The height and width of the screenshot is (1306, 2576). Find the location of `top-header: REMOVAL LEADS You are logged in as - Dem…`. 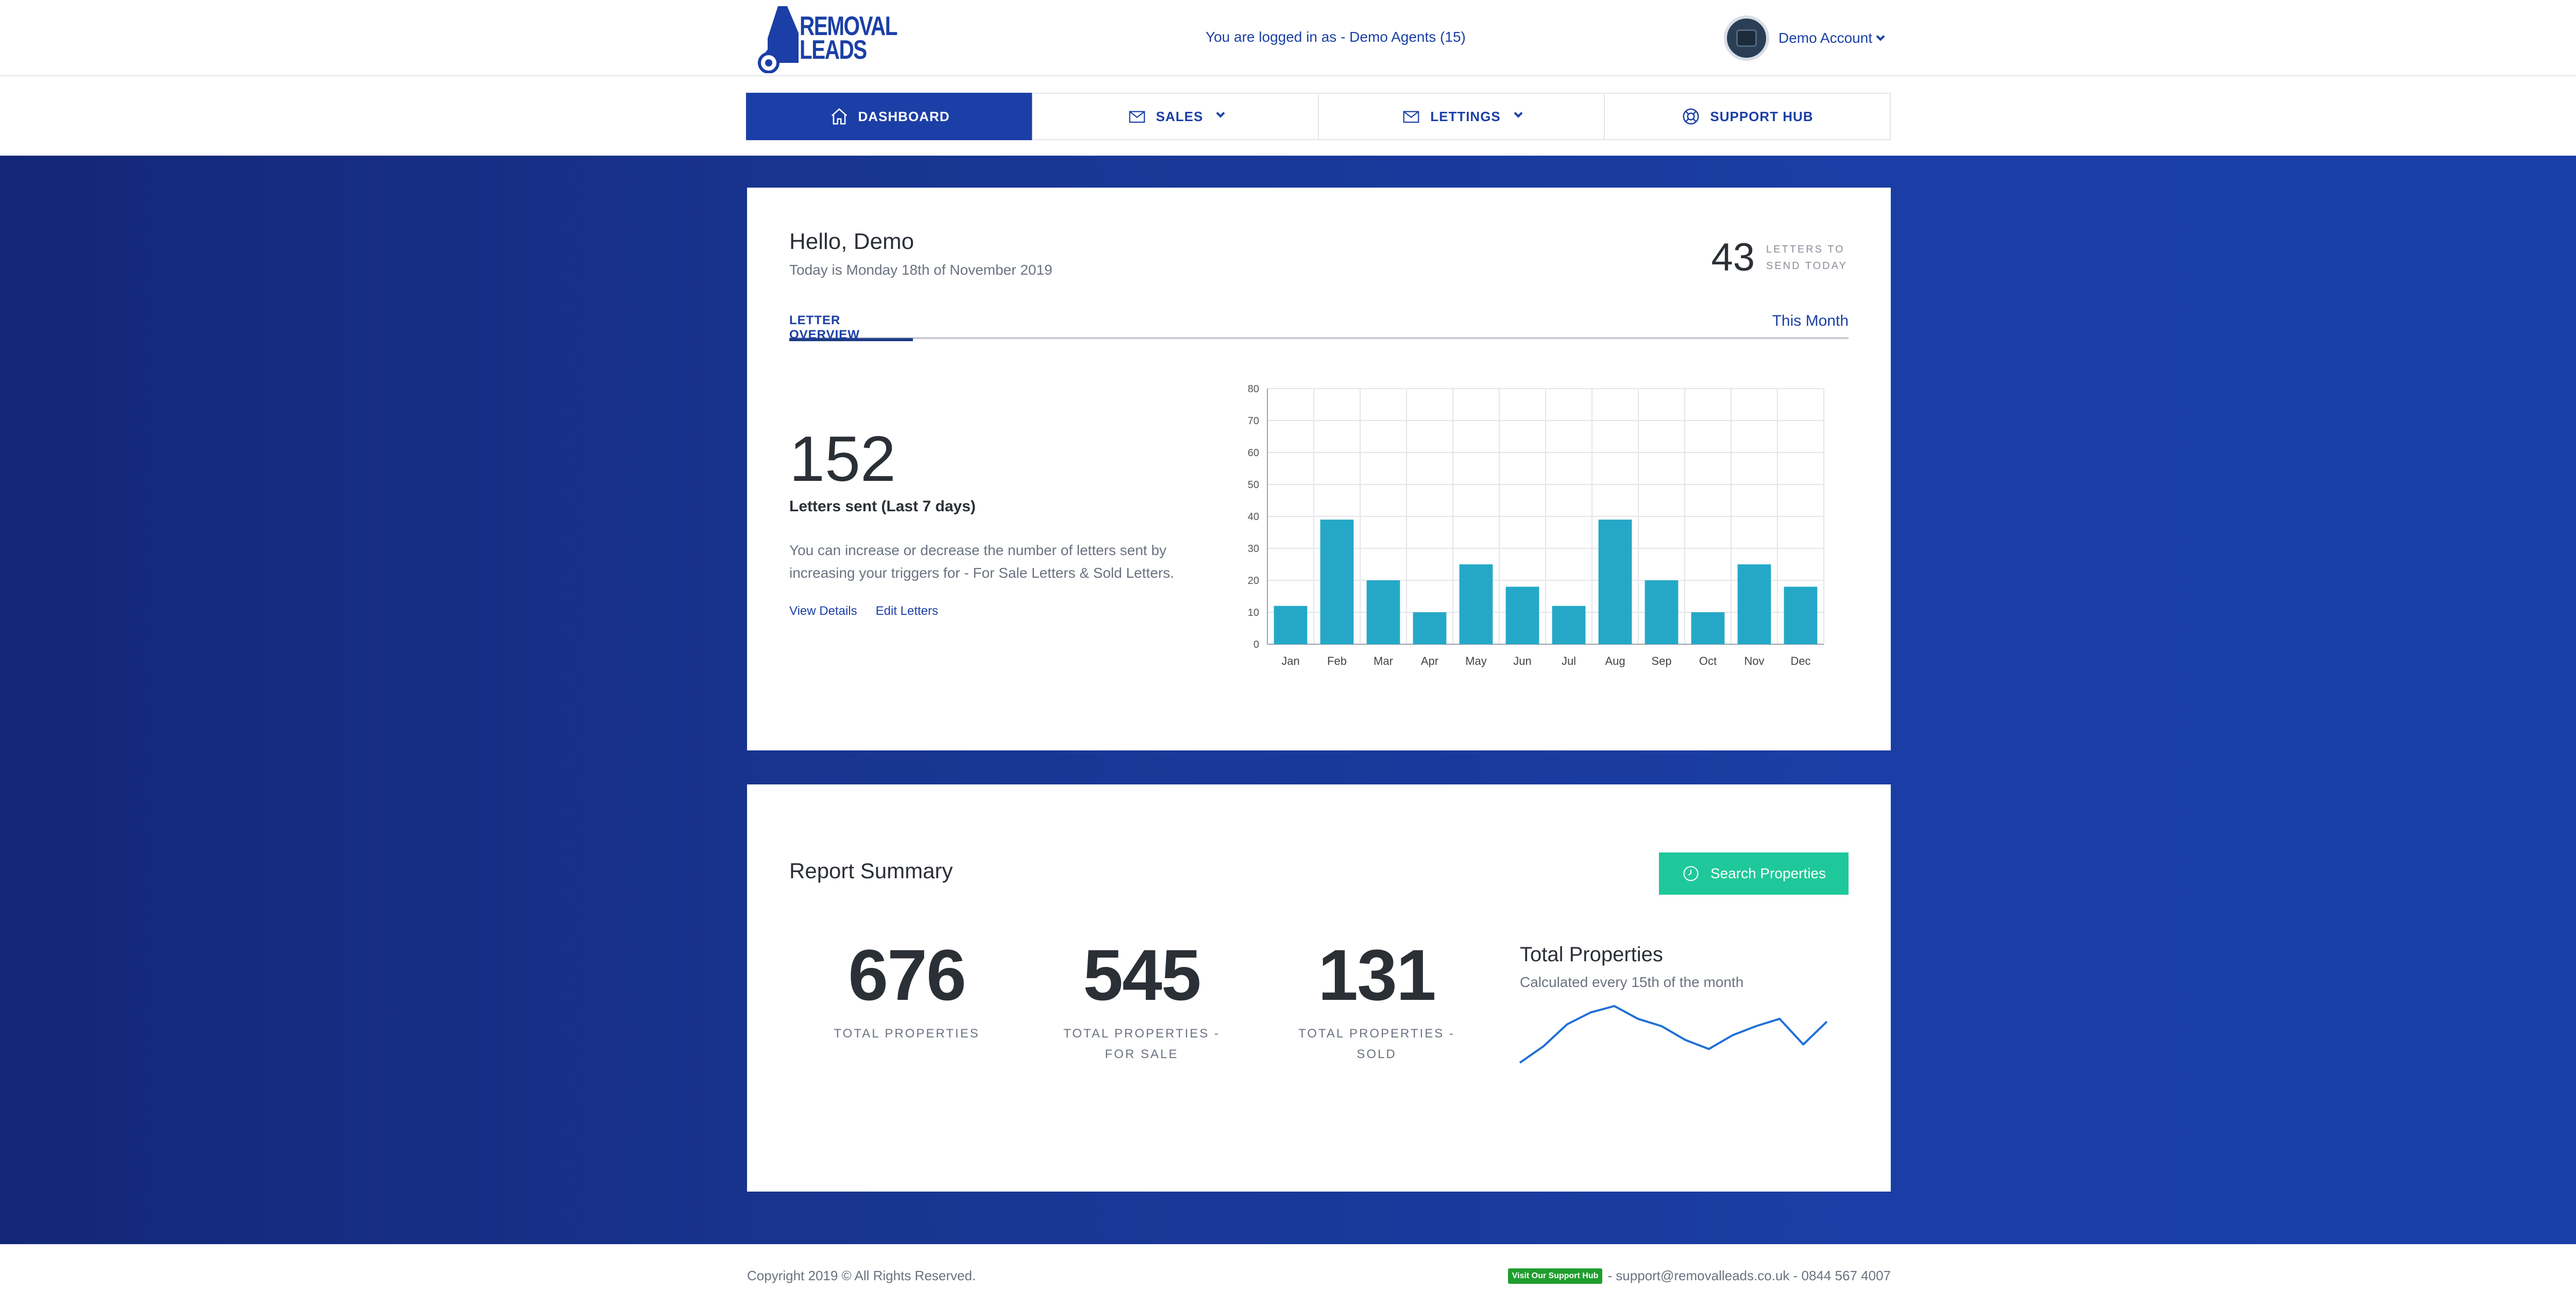

top-header: REMOVAL LEADS You are logged in as - Dem… is located at coordinates (1288, 38).